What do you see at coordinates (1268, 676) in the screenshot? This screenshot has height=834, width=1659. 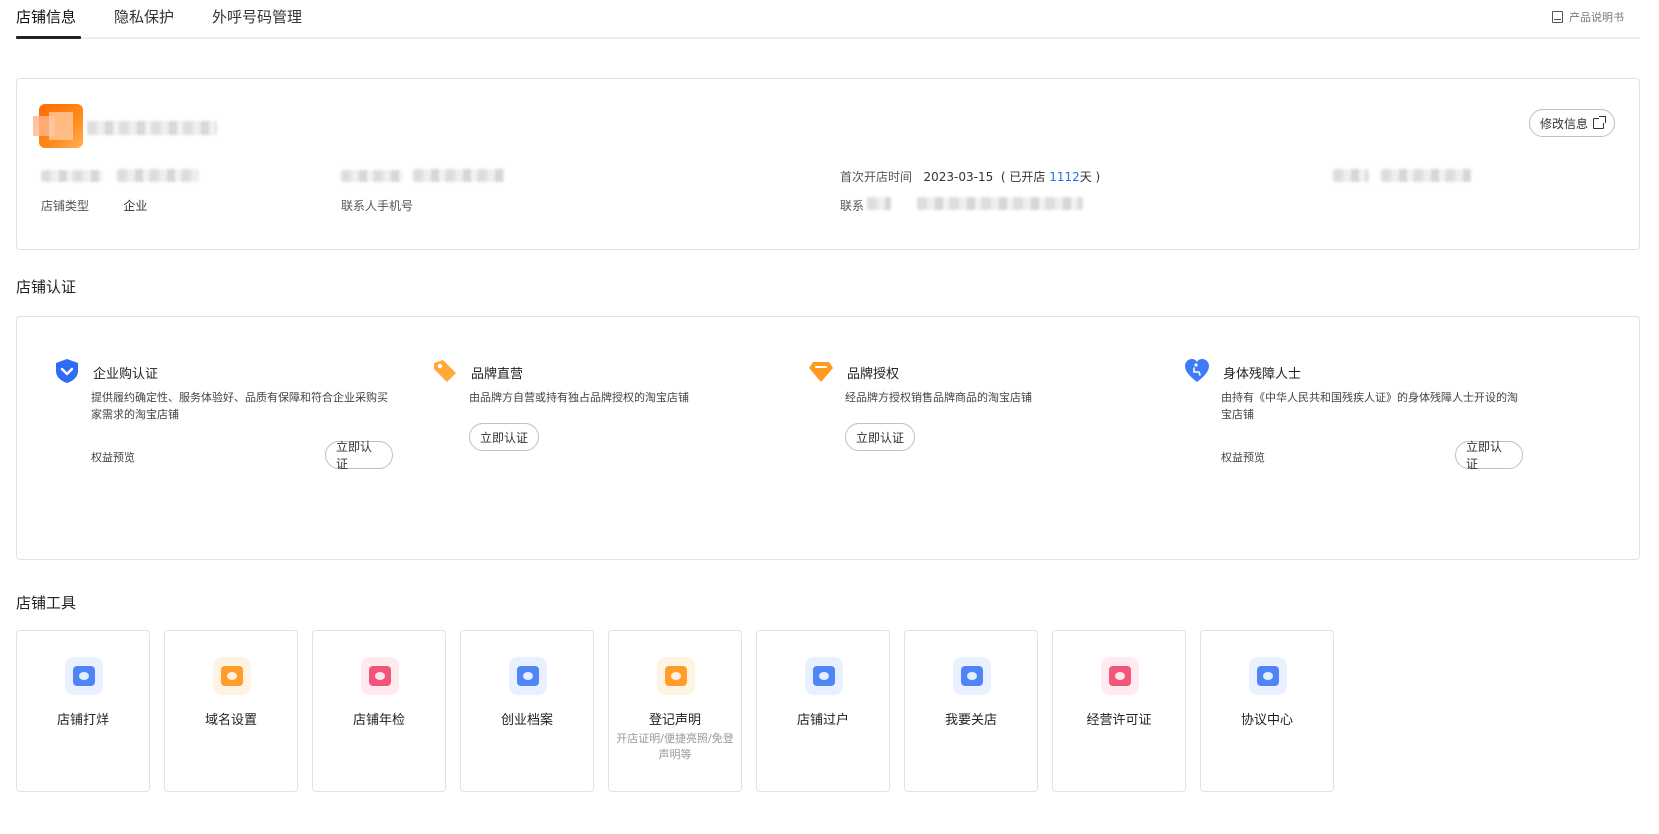 I see `agreement-icon` at bounding box center [1268, 676].